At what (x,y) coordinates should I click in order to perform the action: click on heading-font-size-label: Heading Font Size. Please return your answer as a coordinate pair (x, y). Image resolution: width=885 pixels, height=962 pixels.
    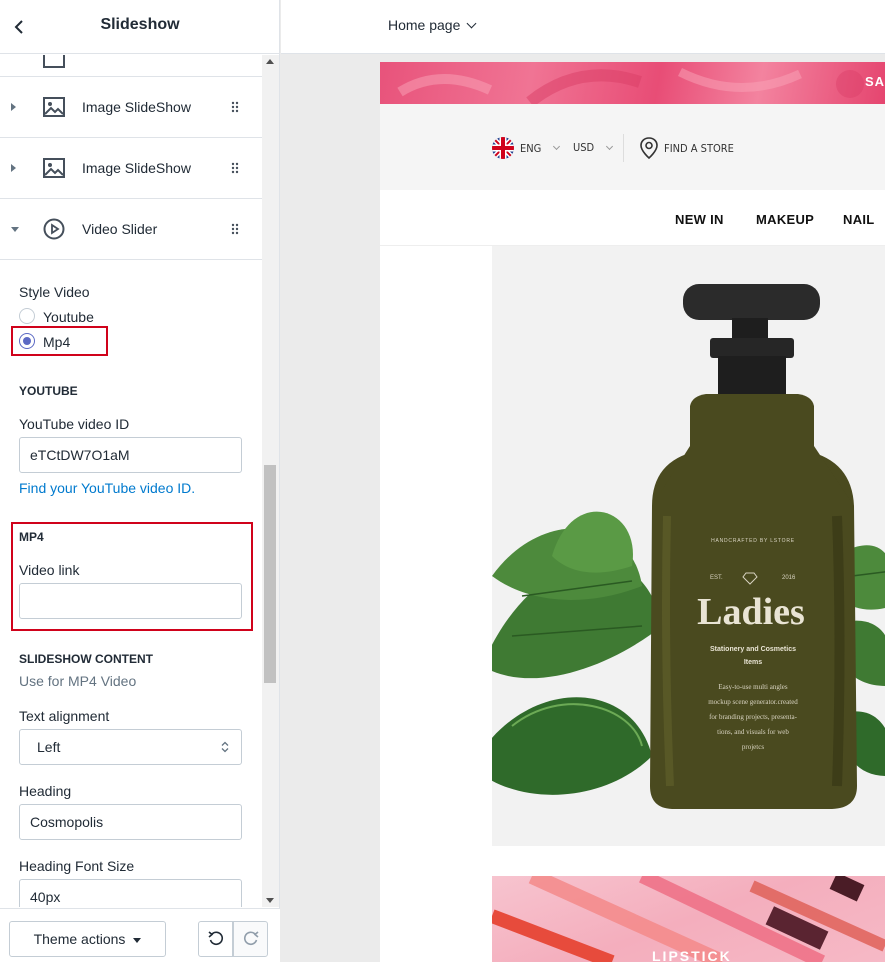
    Looking at the image, I should click on (77, 866).